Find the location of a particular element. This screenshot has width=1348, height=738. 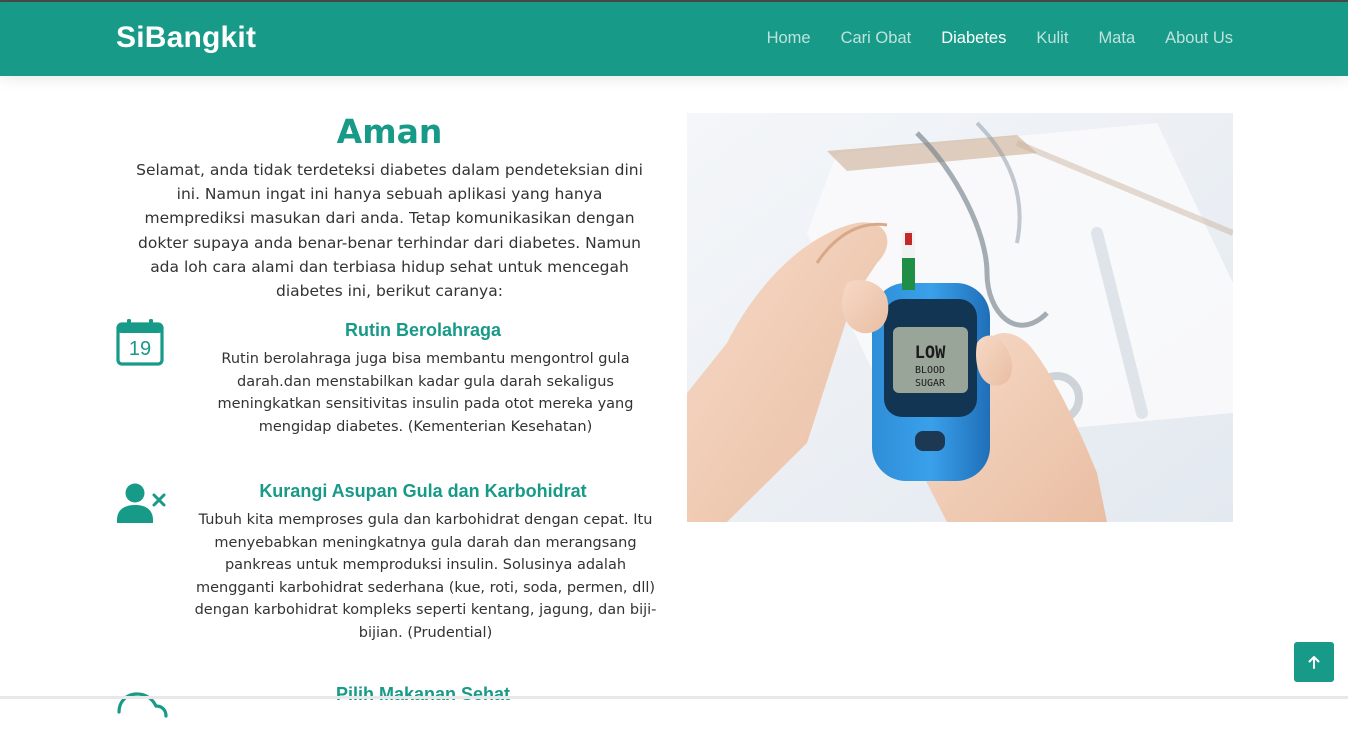

nav-mata: Mata is located at coordinates (1116, 38).